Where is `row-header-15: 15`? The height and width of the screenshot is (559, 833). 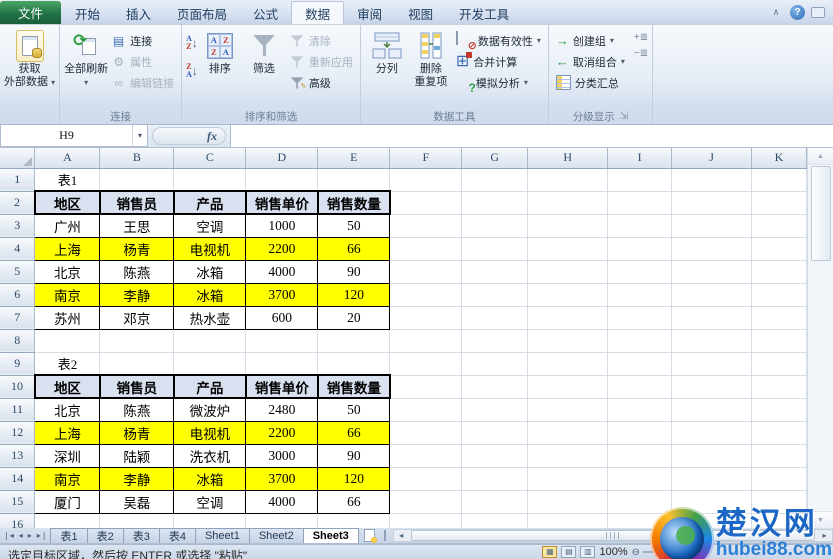
row-header-15: 15 is located at coordinates (18, 502).